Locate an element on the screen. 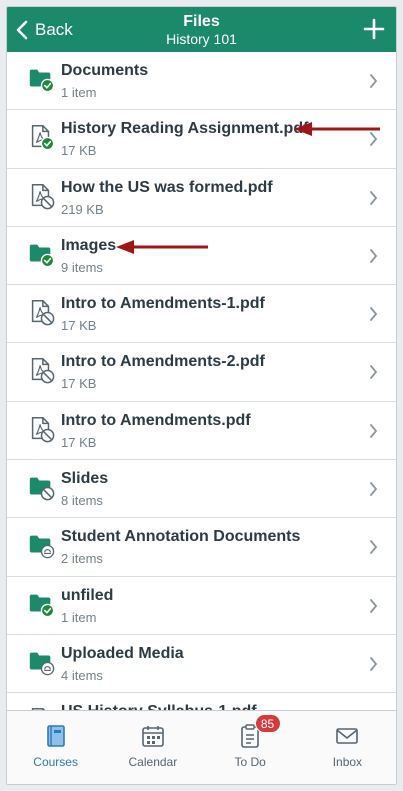  file-name: Documents is located at coordinates (105, 70).